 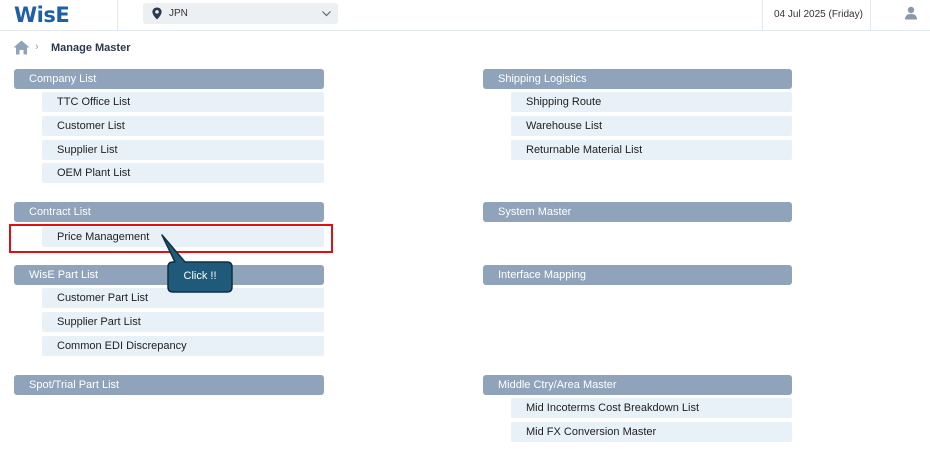 I want to click on group-spot-trial-part-list: Spot/Trial Part List, so click(x=169, y=385).